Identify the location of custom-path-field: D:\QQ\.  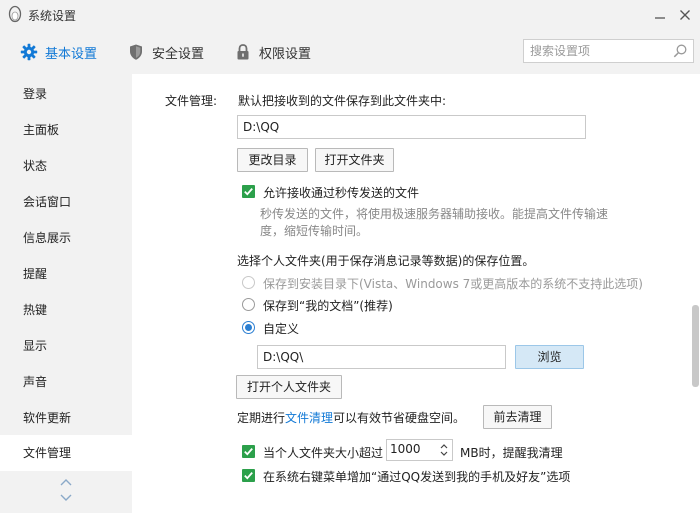
(381, 357).